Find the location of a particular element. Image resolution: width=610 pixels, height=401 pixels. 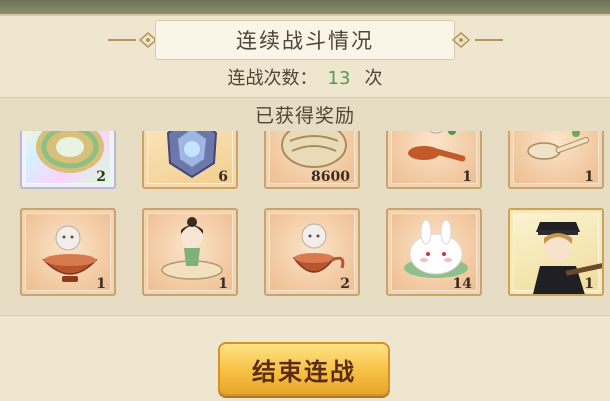

reward-item-crystal-gem: 6 is located at coordinates (190, 160).